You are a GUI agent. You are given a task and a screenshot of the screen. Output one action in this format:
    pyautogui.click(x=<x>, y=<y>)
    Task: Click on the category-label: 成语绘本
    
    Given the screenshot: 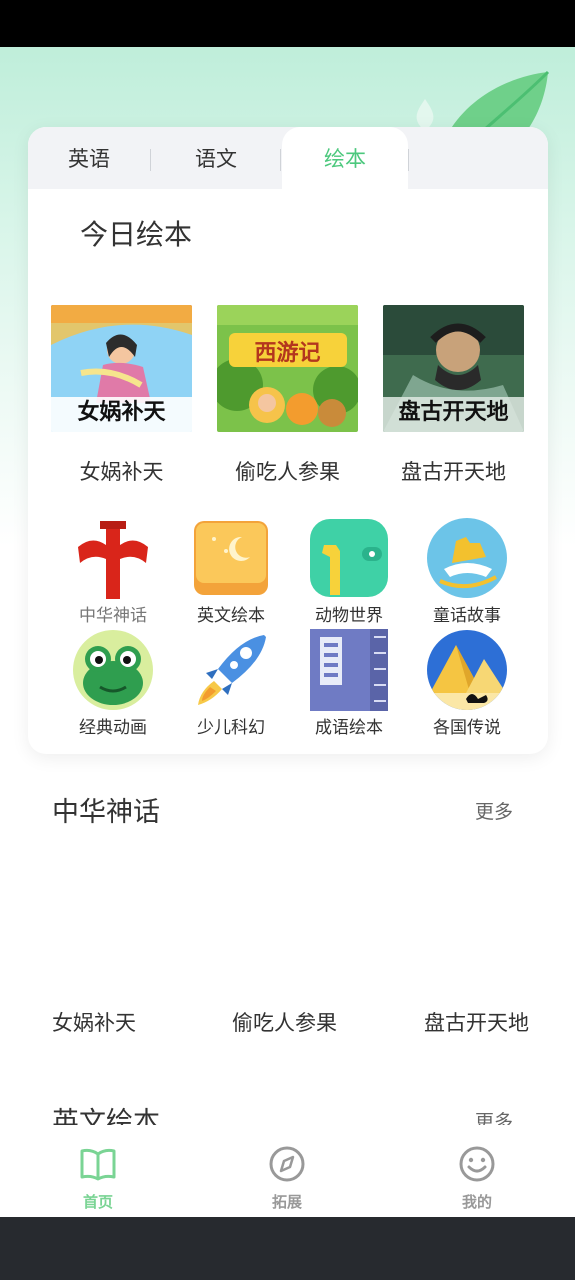 What is the action you would take?
    pyautogui.click(x=349, y=728)
    